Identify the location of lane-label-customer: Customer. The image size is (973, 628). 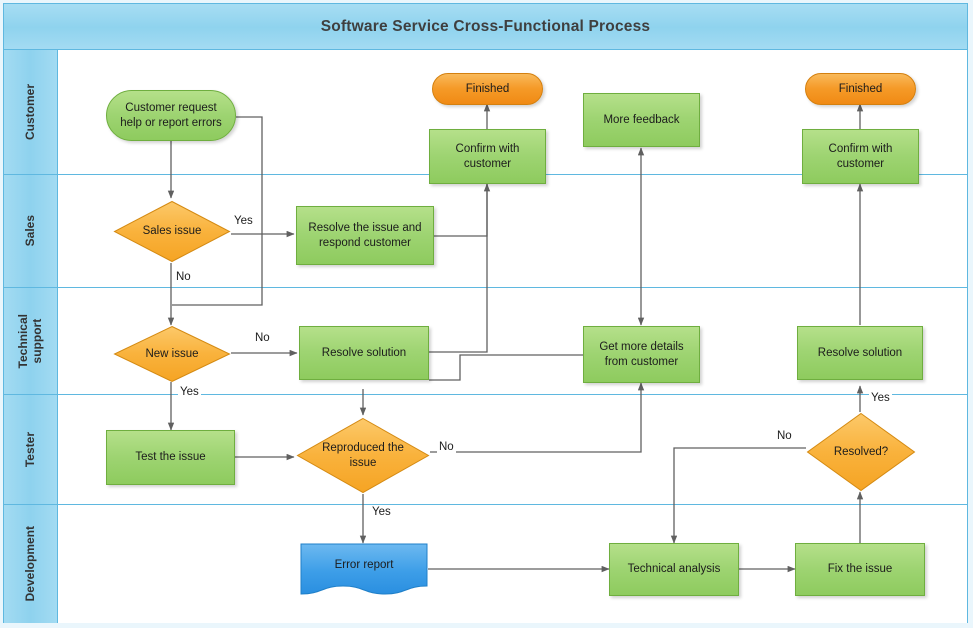
(29, 111).